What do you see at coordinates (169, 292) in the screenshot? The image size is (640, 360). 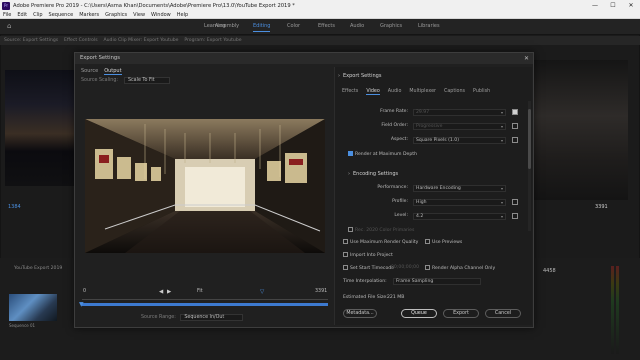 I see `set-out-icon: ▶` at bounding box center [169, 292].